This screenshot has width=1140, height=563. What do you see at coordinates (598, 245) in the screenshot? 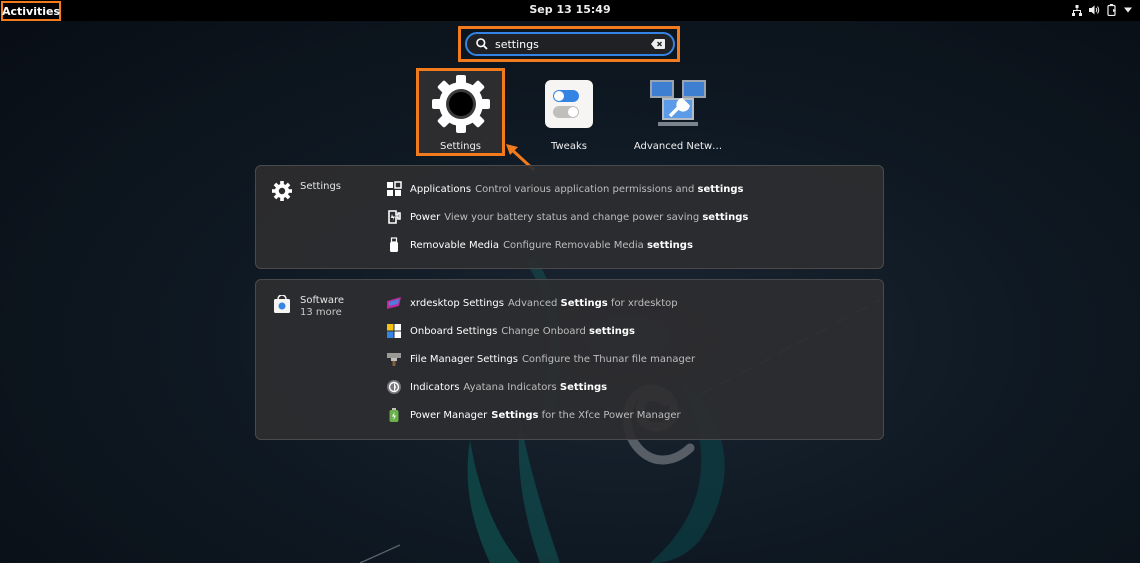
I see `result-description: Configure Removable Media settings` at bounding box center [598, 245].